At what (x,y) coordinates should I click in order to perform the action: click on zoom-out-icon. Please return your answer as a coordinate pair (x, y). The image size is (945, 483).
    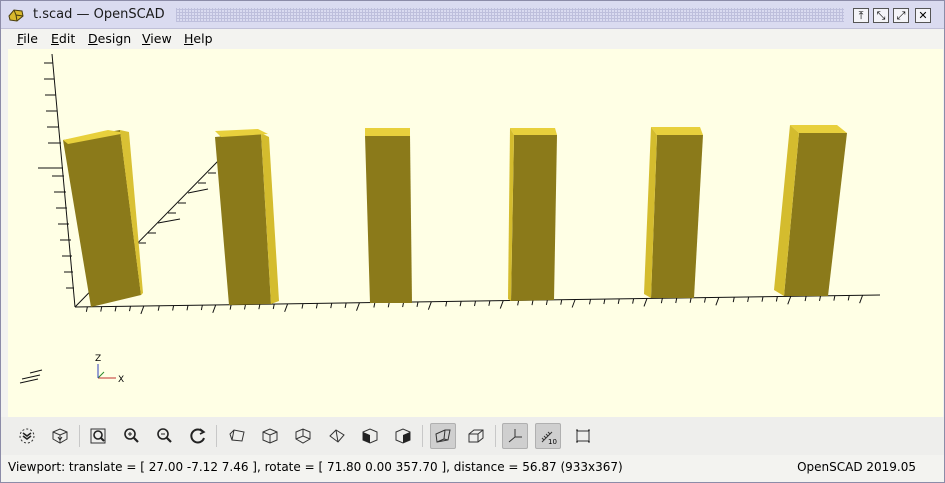
    Looking at the image, I should click on (164, 435).